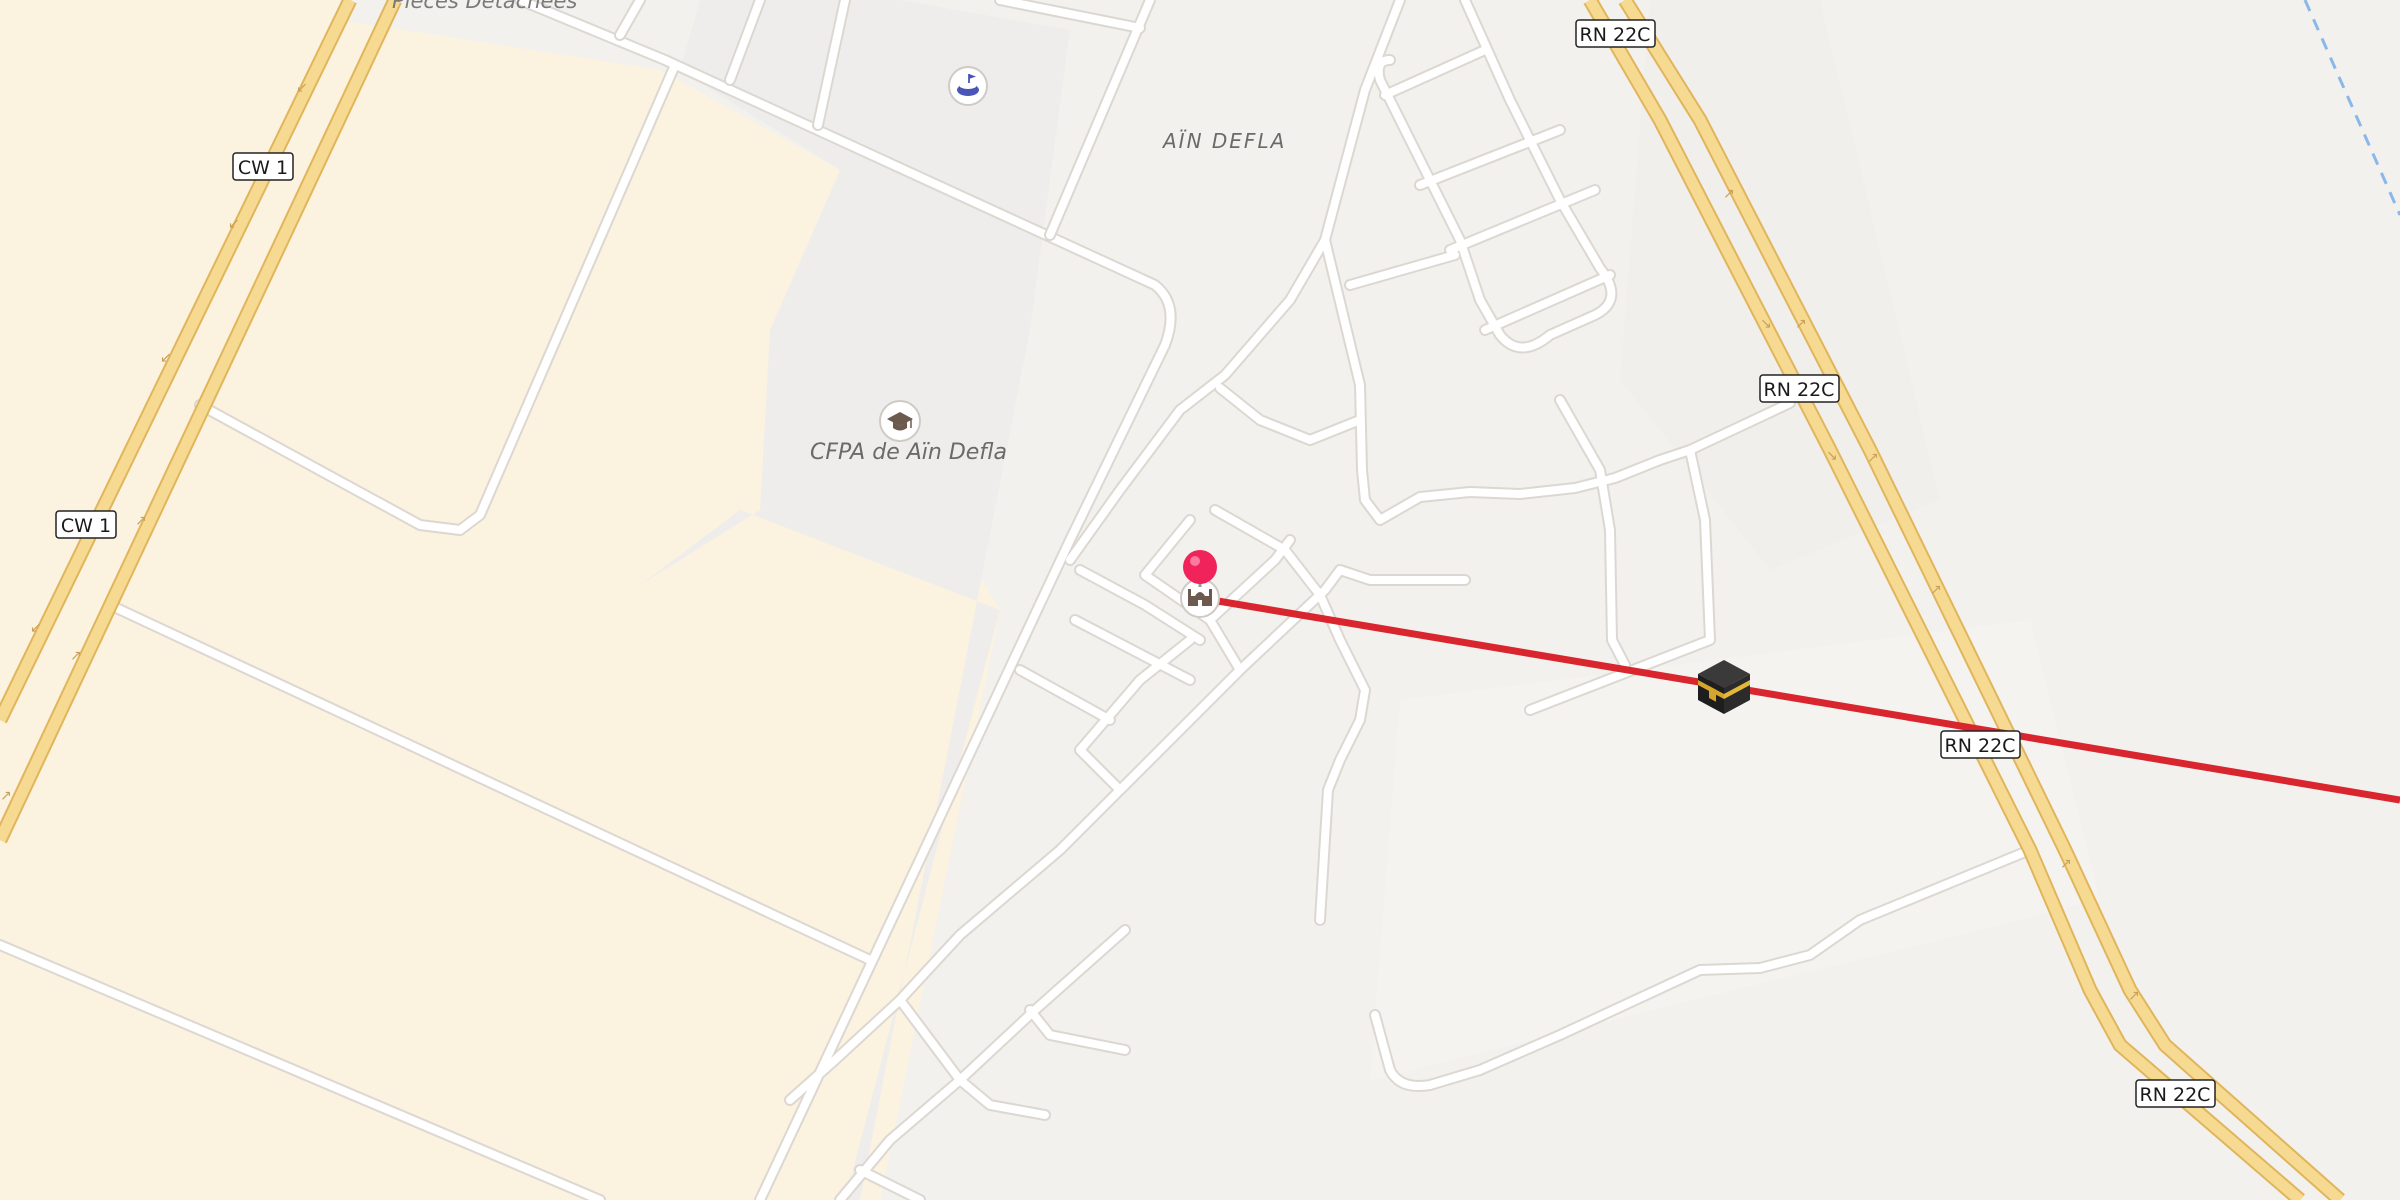 This screenshot has height=1200, width=2400. Describe the element at coordinates (1223, 141) in the screenshot. I see `place-label-ain-defla: AÏN DEFLA` at that location.